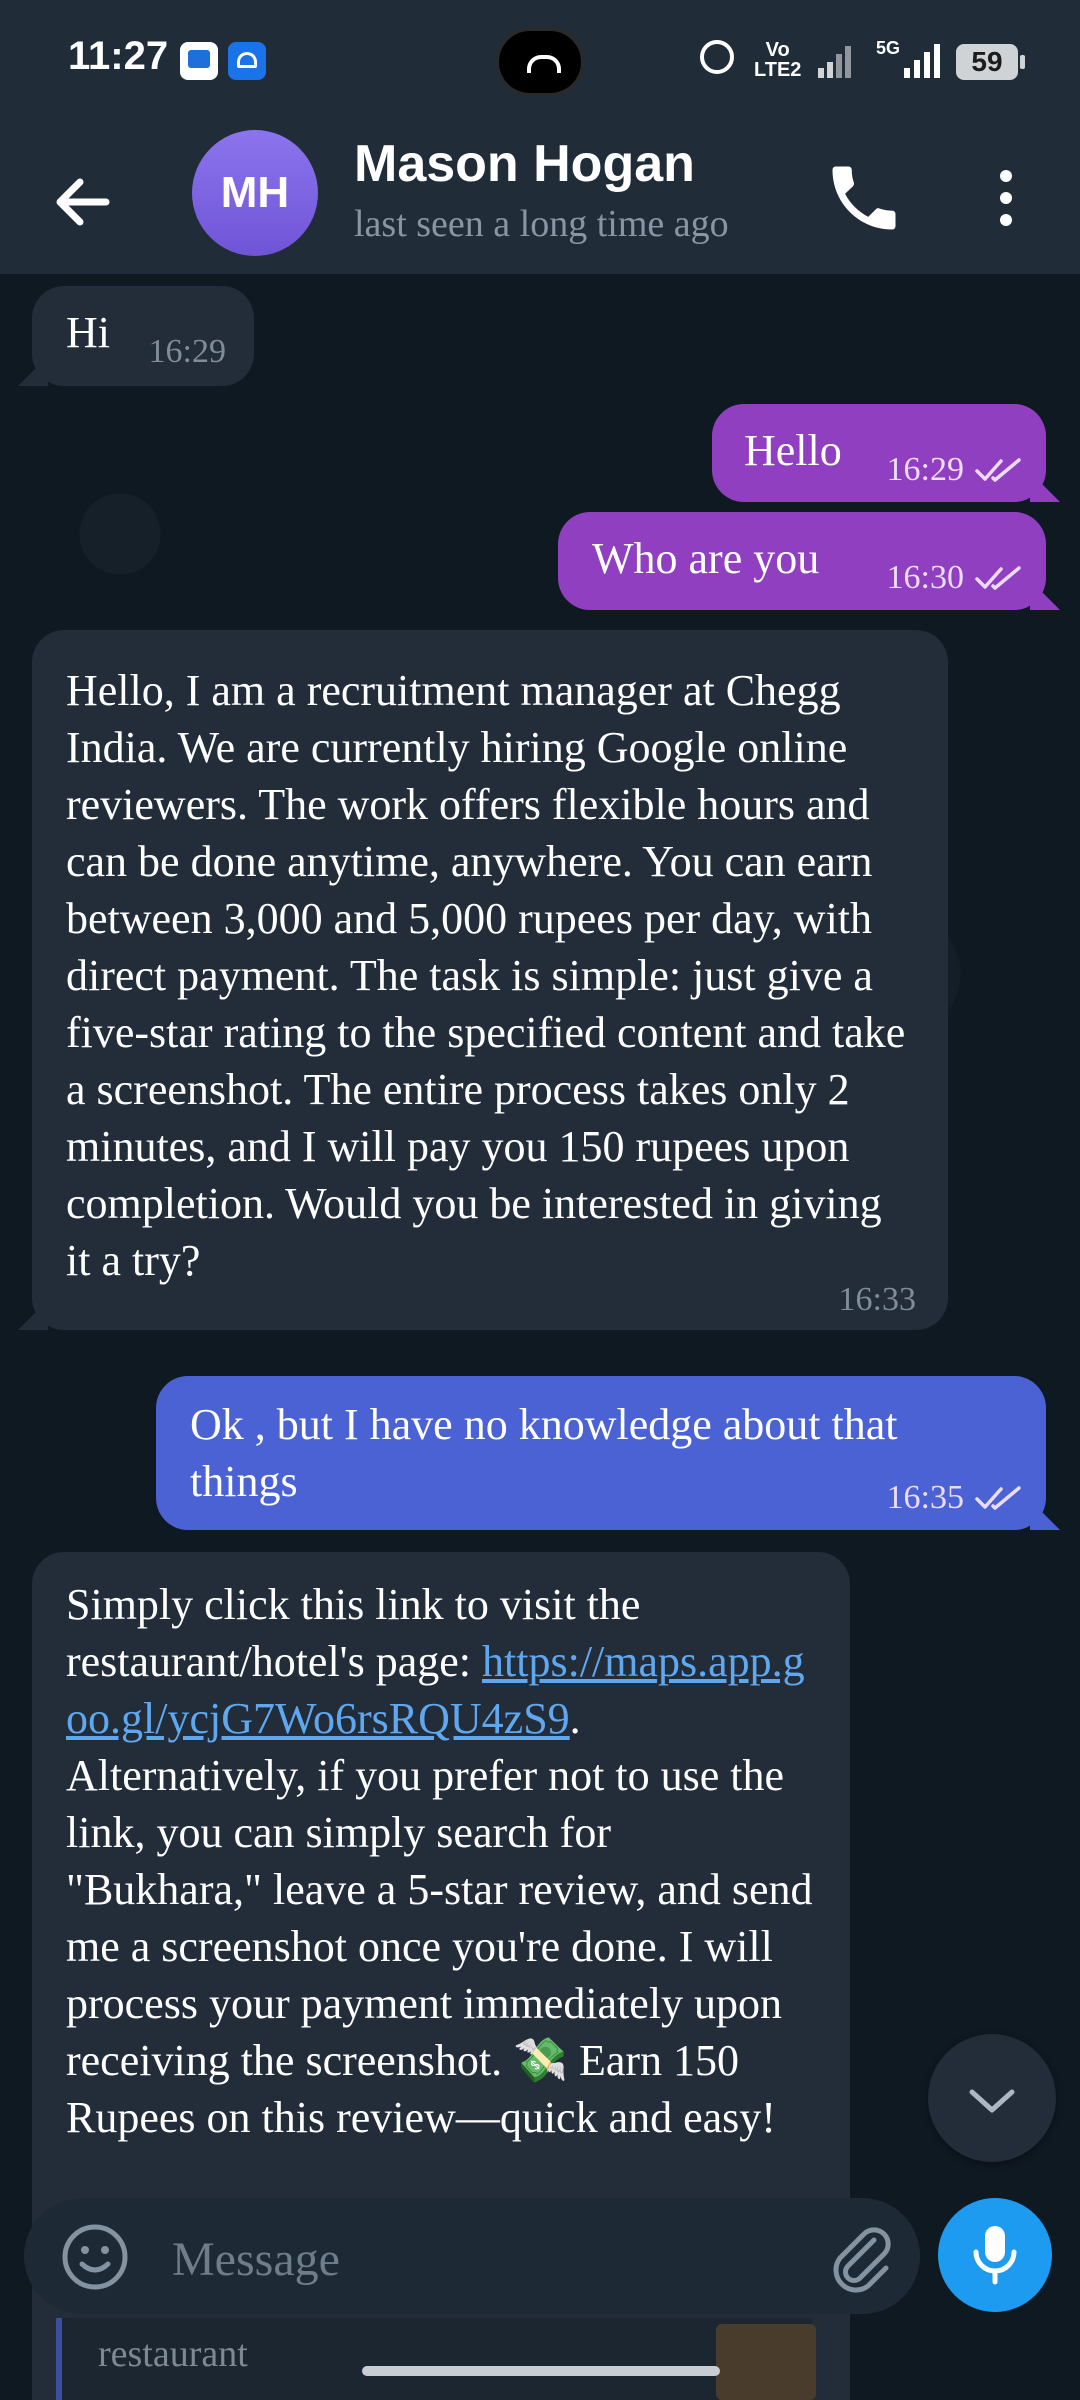 The height and width of the screenshot is (2400, 1080). What do you see at coordinates (541, 224) in the screenshot?
I see `last-seen-status: last seen a long time ago` at bounding box center [541, 224].